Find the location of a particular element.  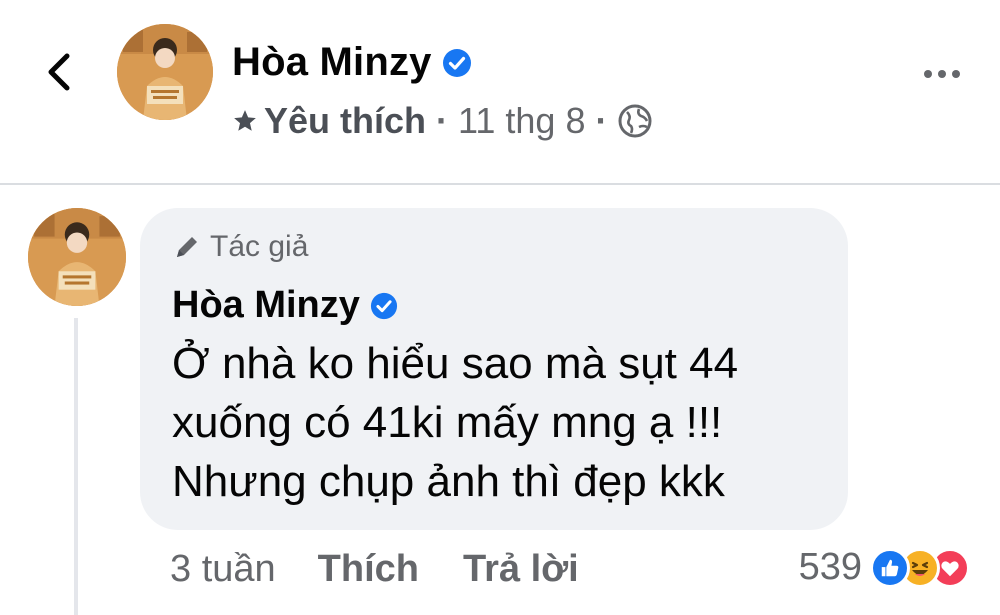

globe-icon is located at coordinates (635, 121).